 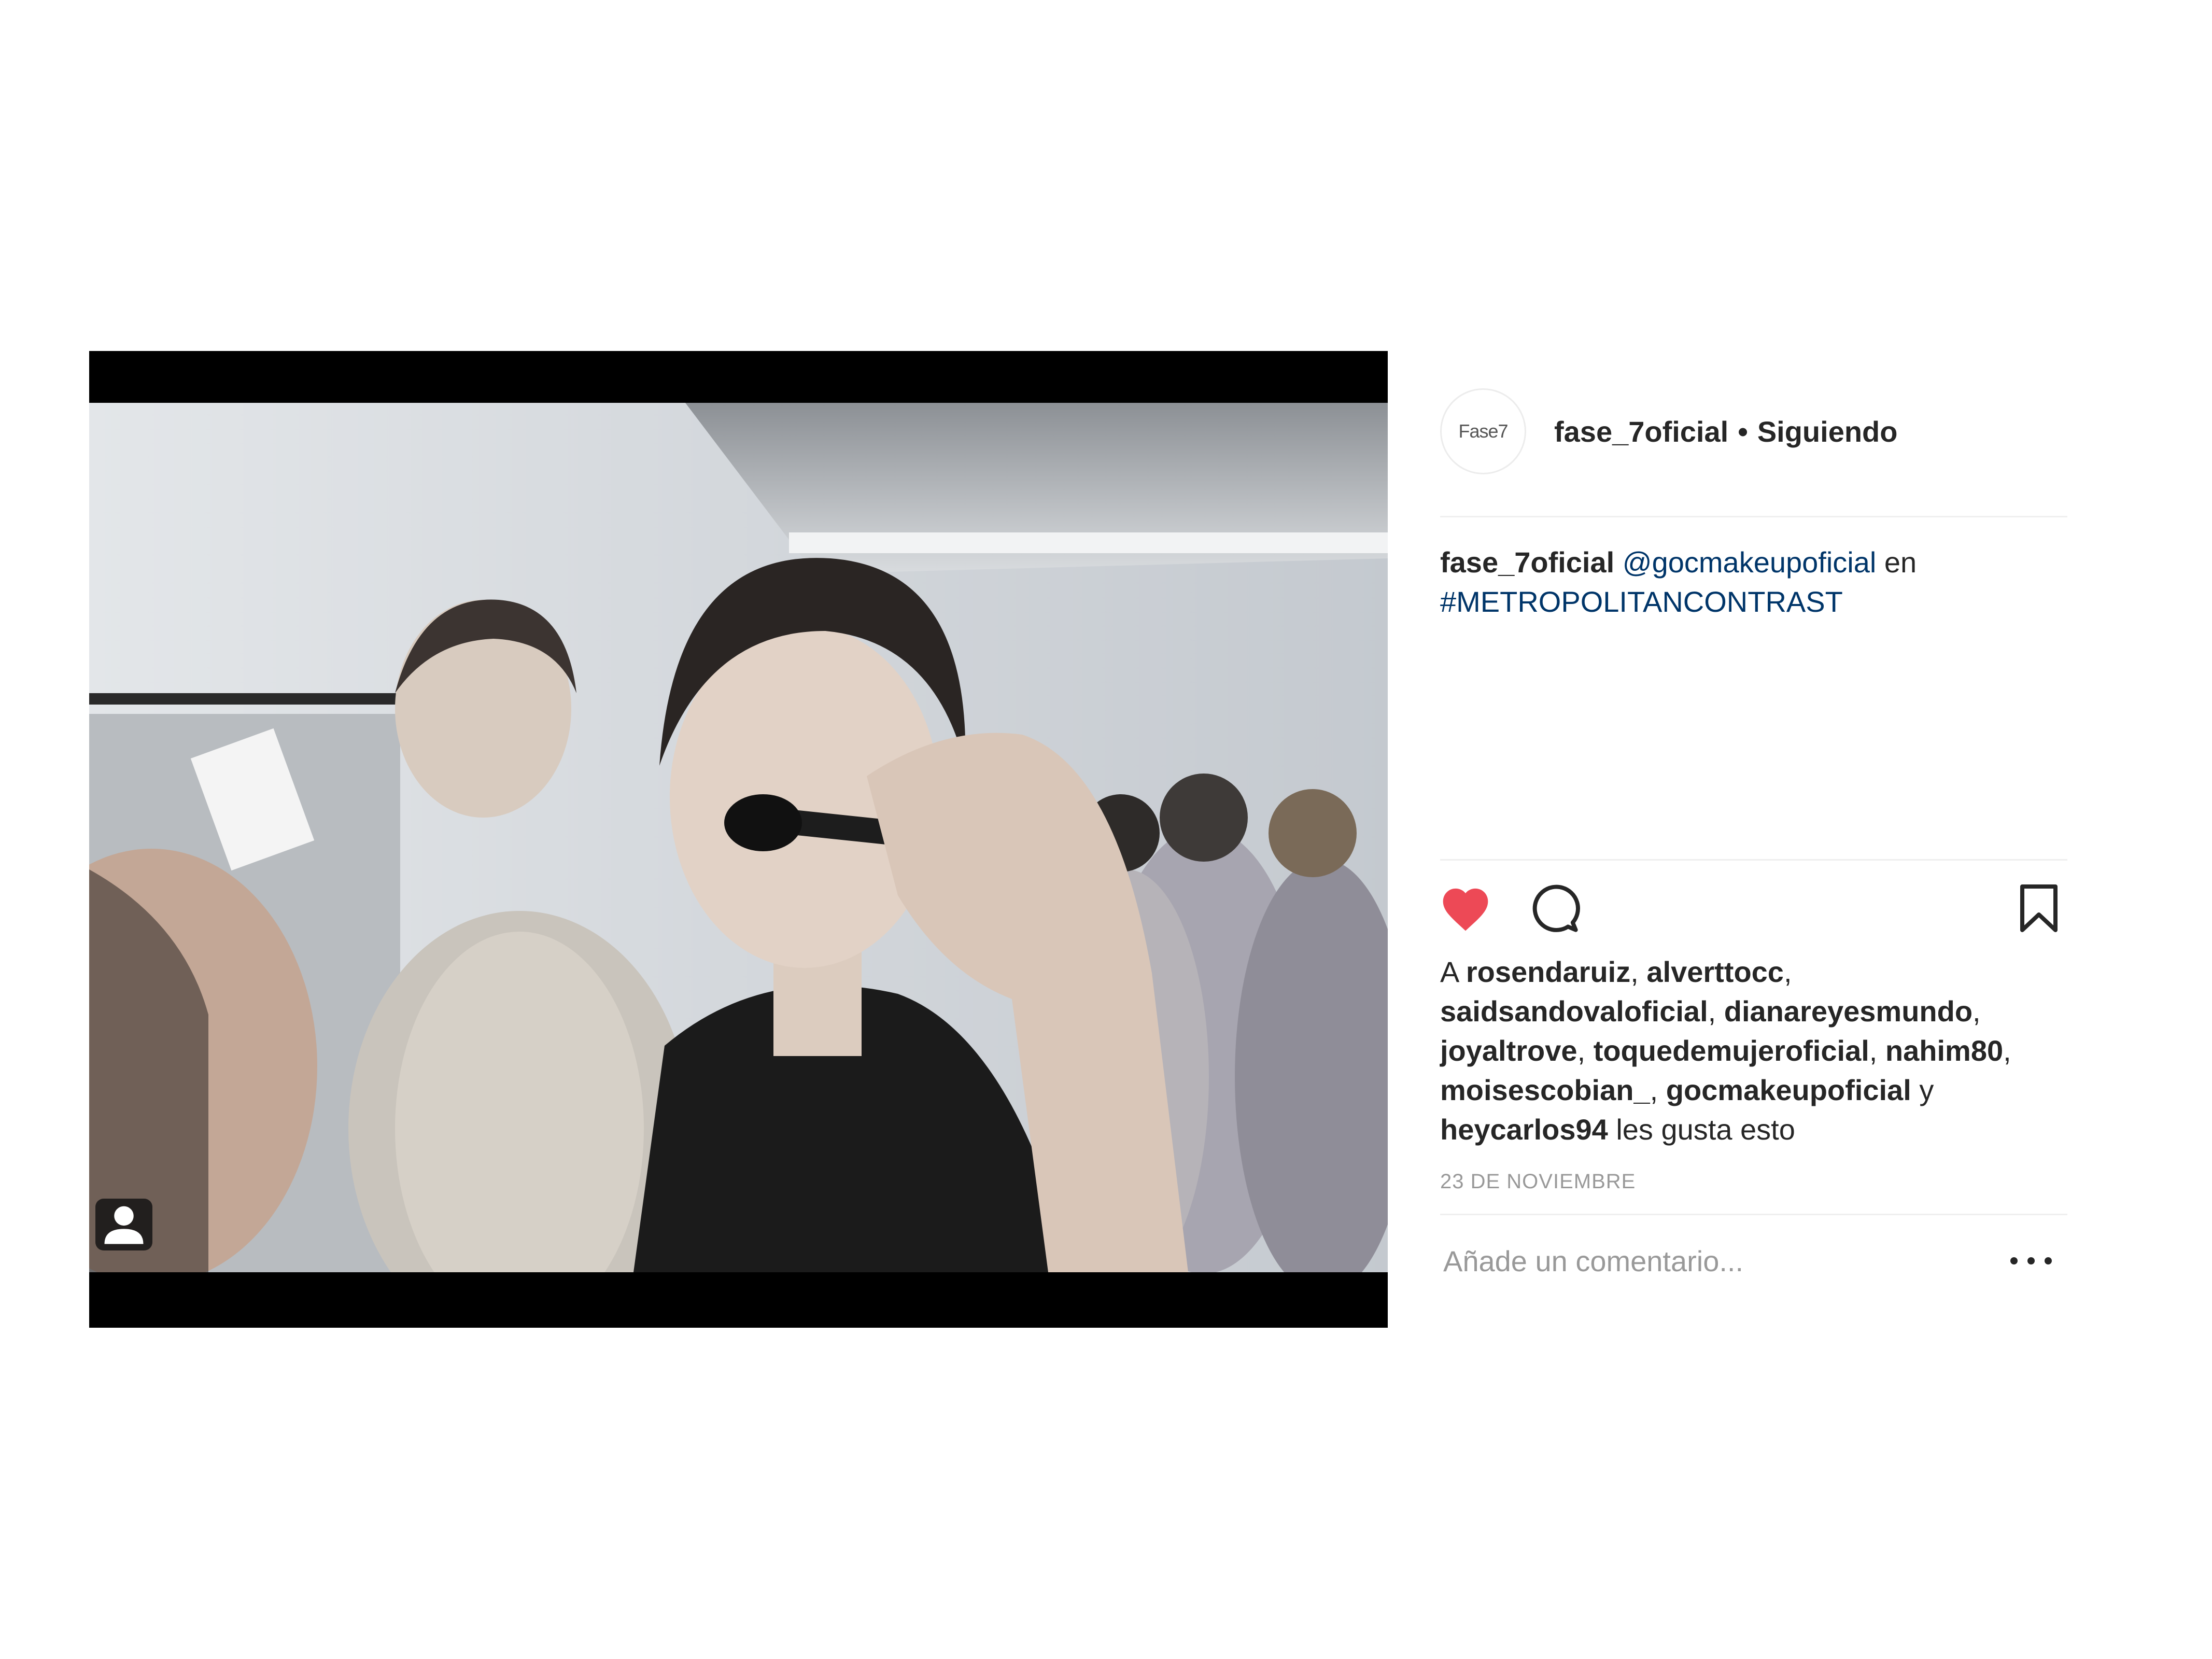 What do you see at coordinates (1453, 971) in the screenshot?
I see `likes-prefix: A` at bounding box center [1453, 971].